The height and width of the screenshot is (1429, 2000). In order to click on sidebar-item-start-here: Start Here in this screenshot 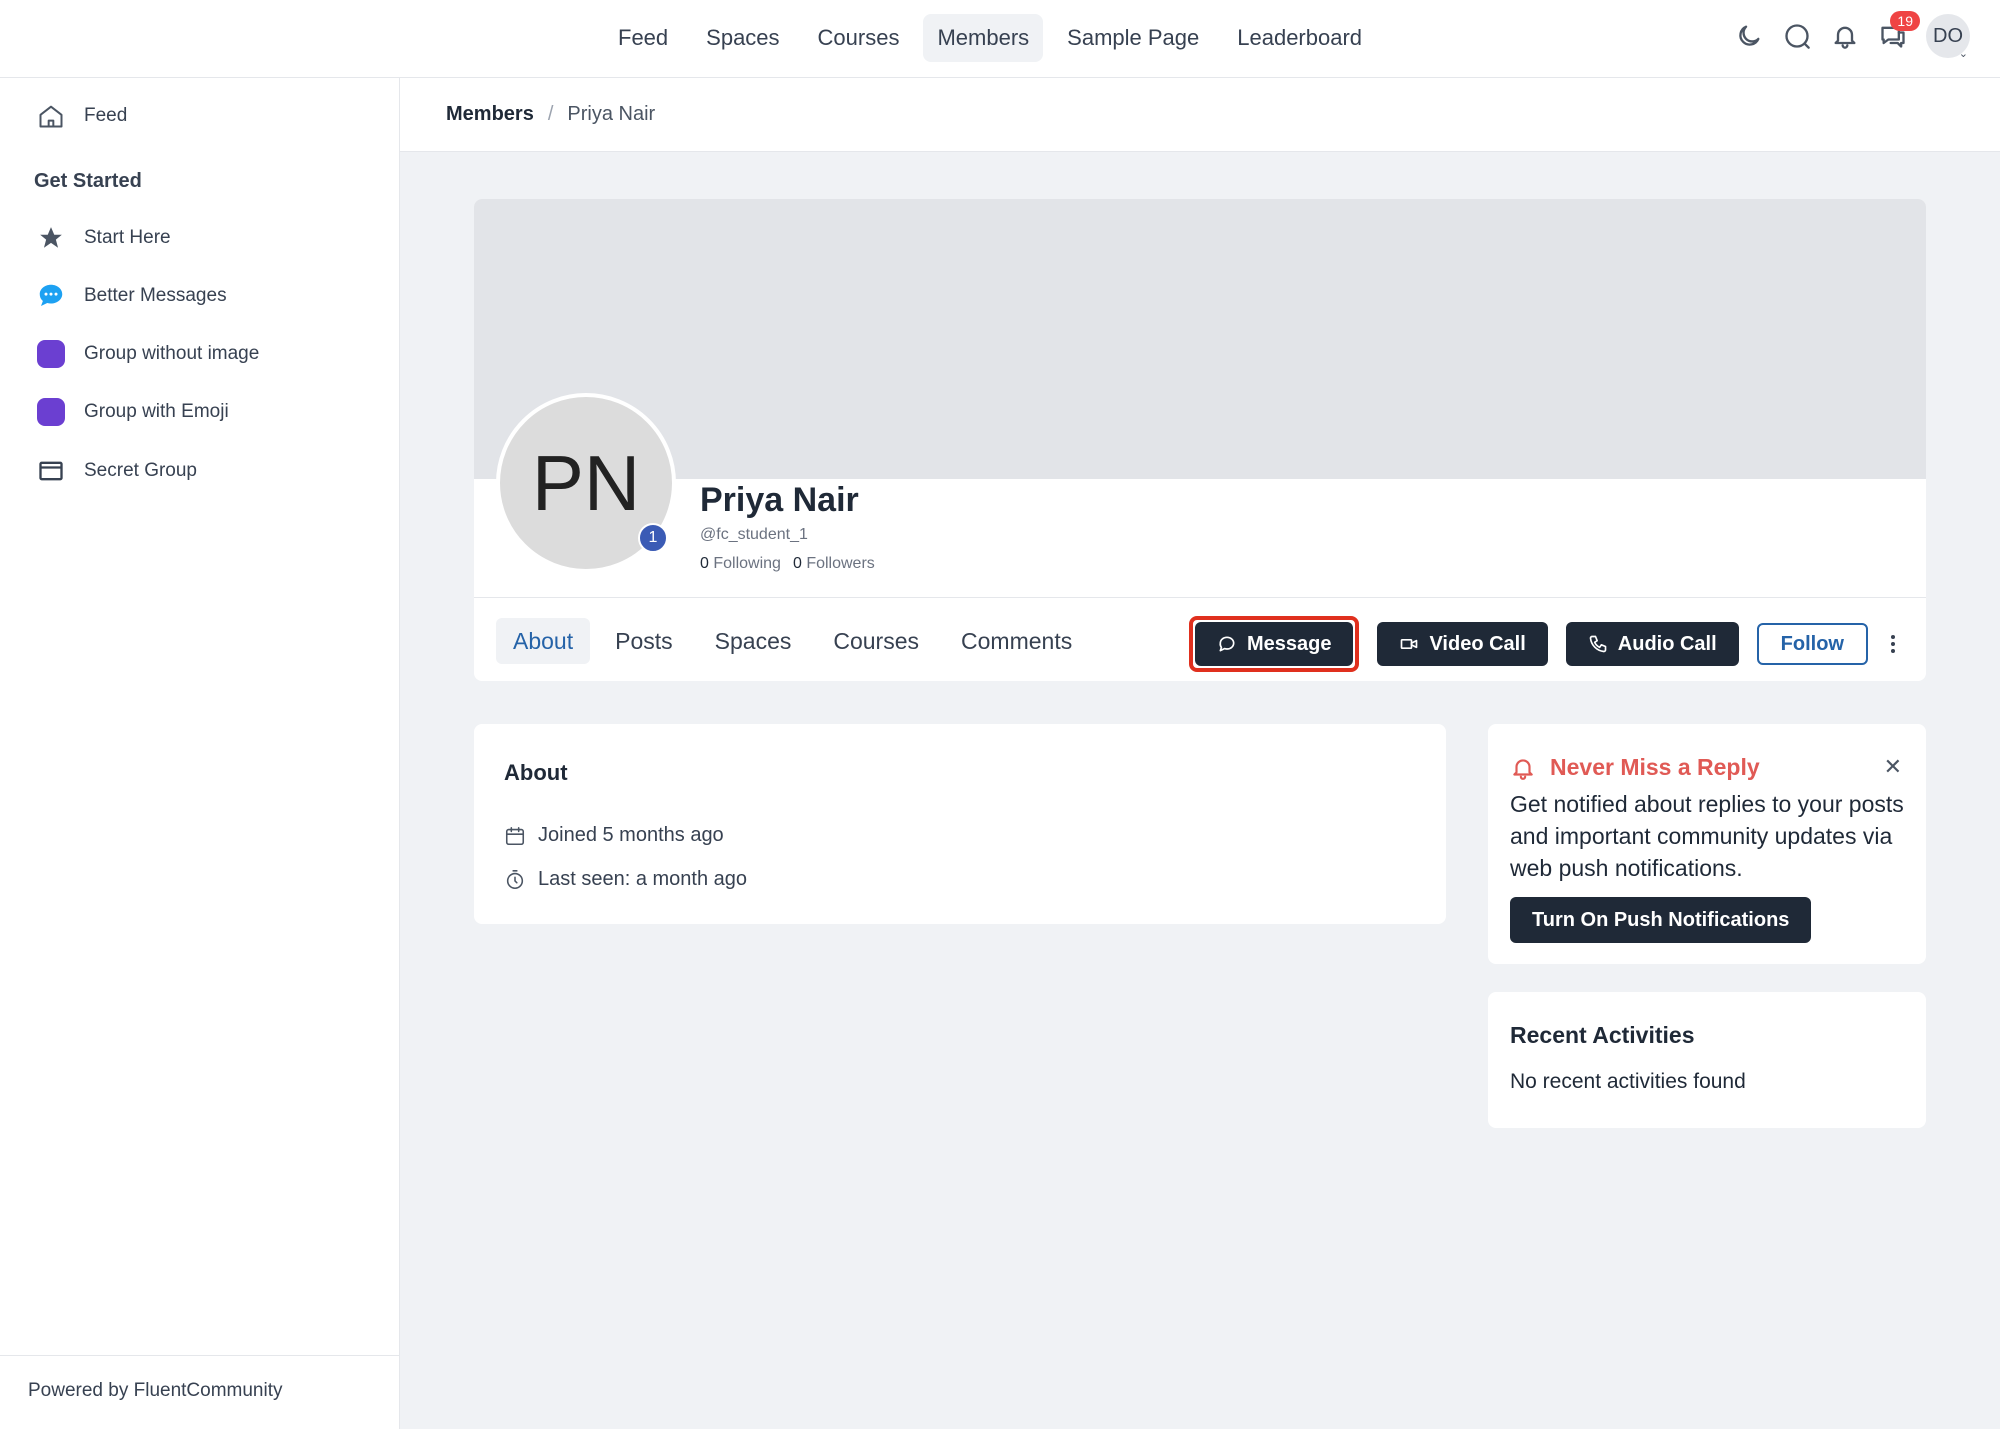, I will do `click(102, 238)`.